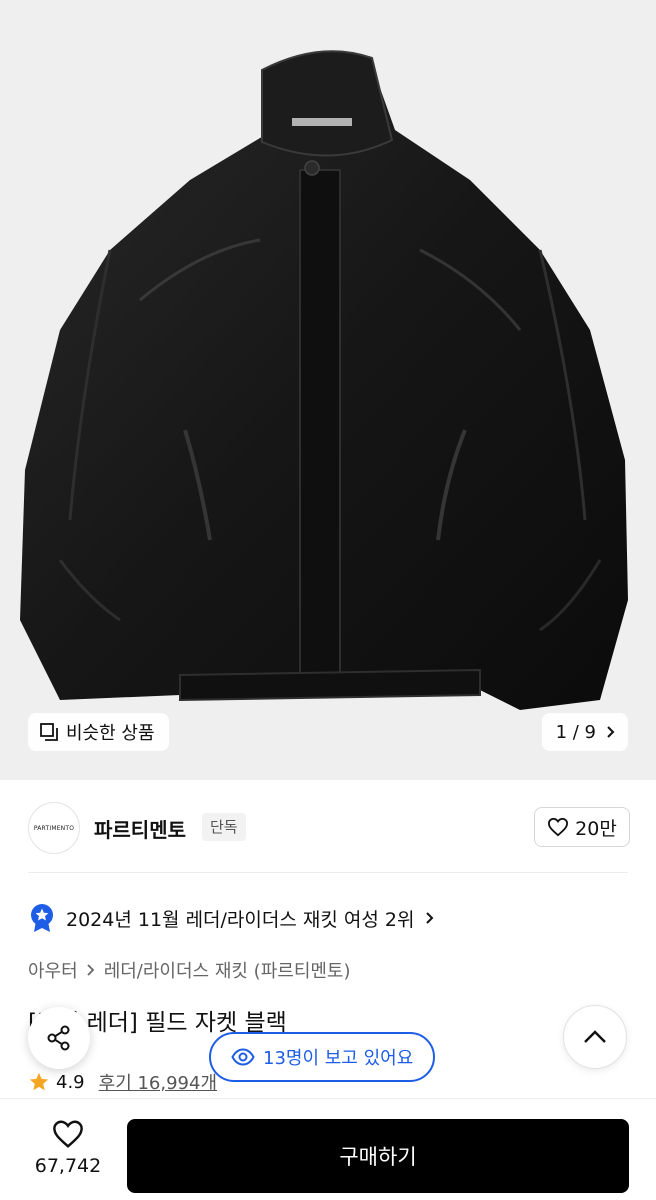 This screenshot has height=1200, width=656. I want to click on chevron-up-icon, so click(595, 1036).